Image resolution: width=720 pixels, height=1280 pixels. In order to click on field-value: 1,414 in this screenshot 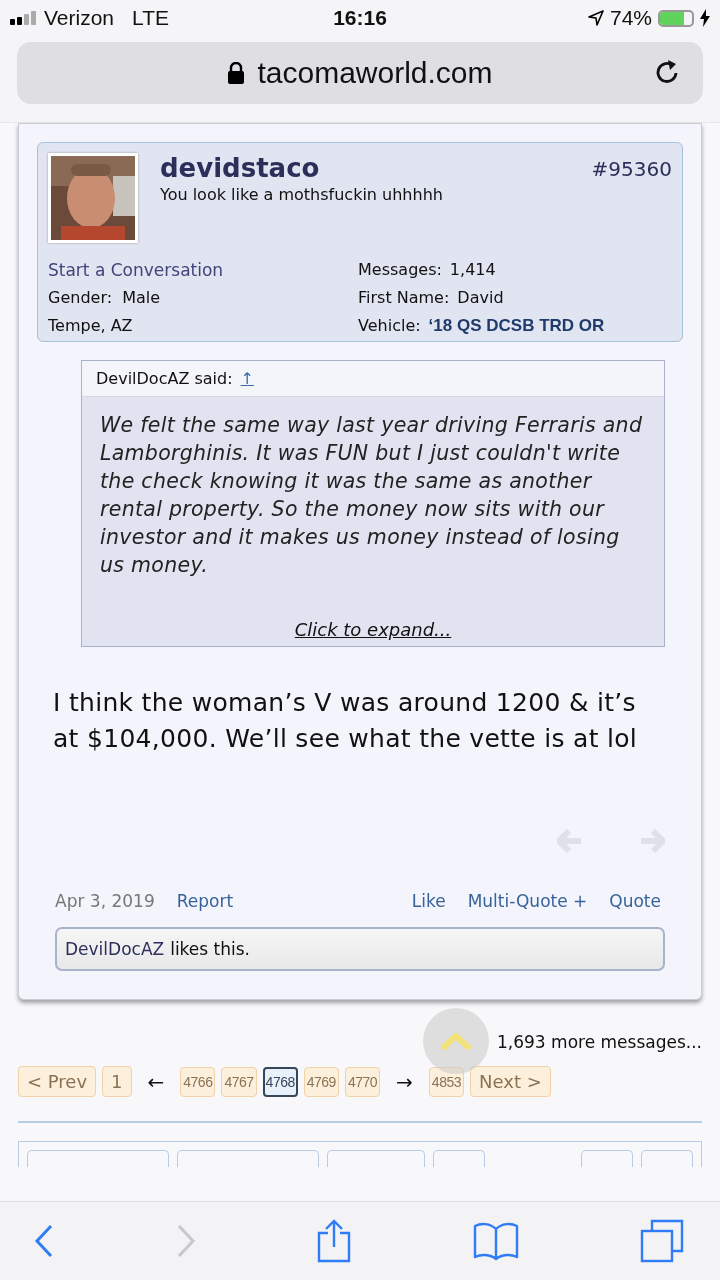, I will do `click(472, 270)`.